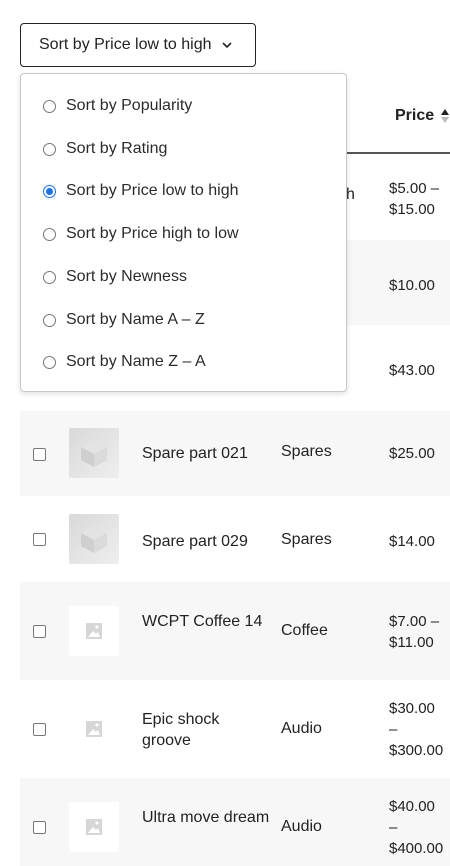 This screenshot has height=866, width=450. I want to click on sort-option-name-asc: Sort by Name A – Z, so click(124, 320).